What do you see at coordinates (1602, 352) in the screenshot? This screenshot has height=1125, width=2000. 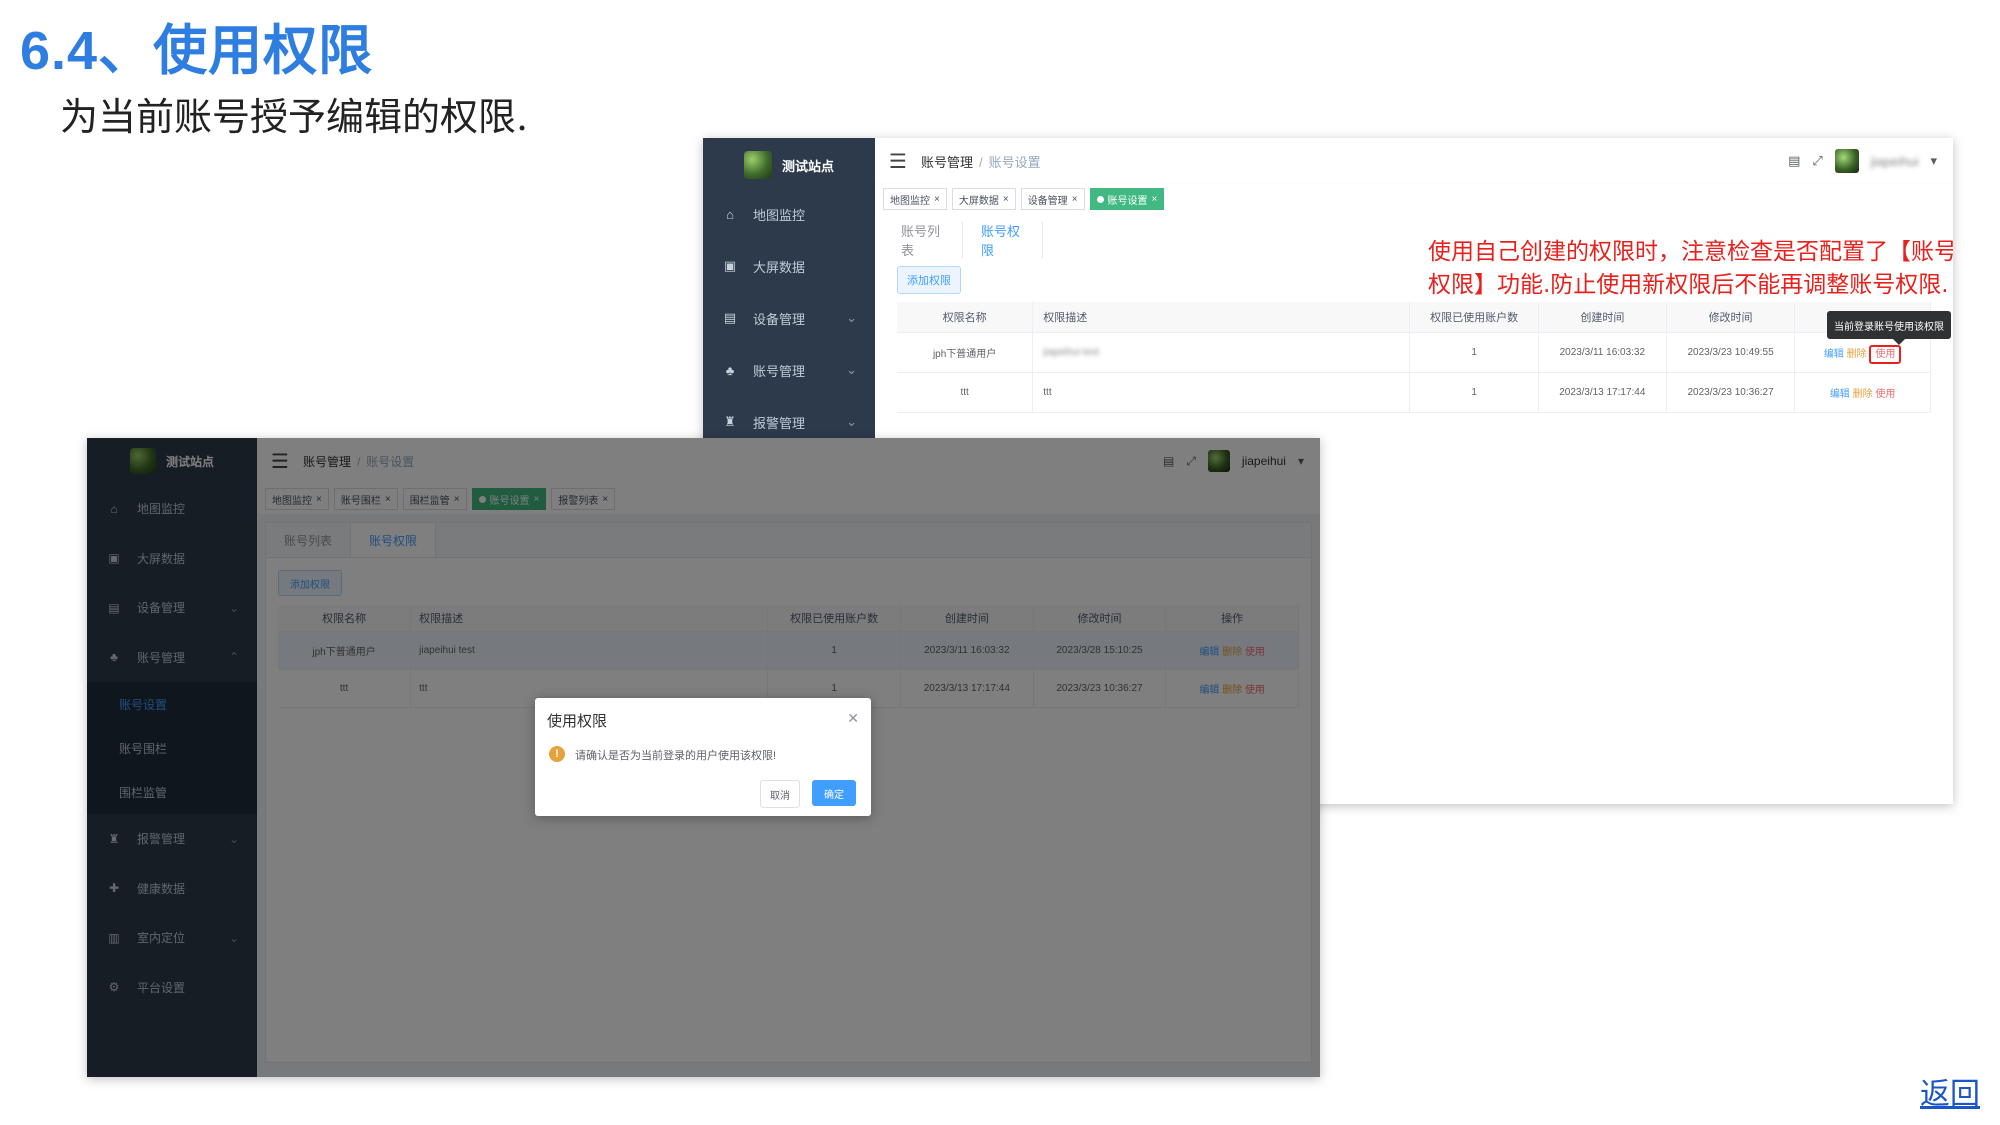 I see `cell-created: 2023/3/11 16:03:32` at bounding box center [1602, 352].